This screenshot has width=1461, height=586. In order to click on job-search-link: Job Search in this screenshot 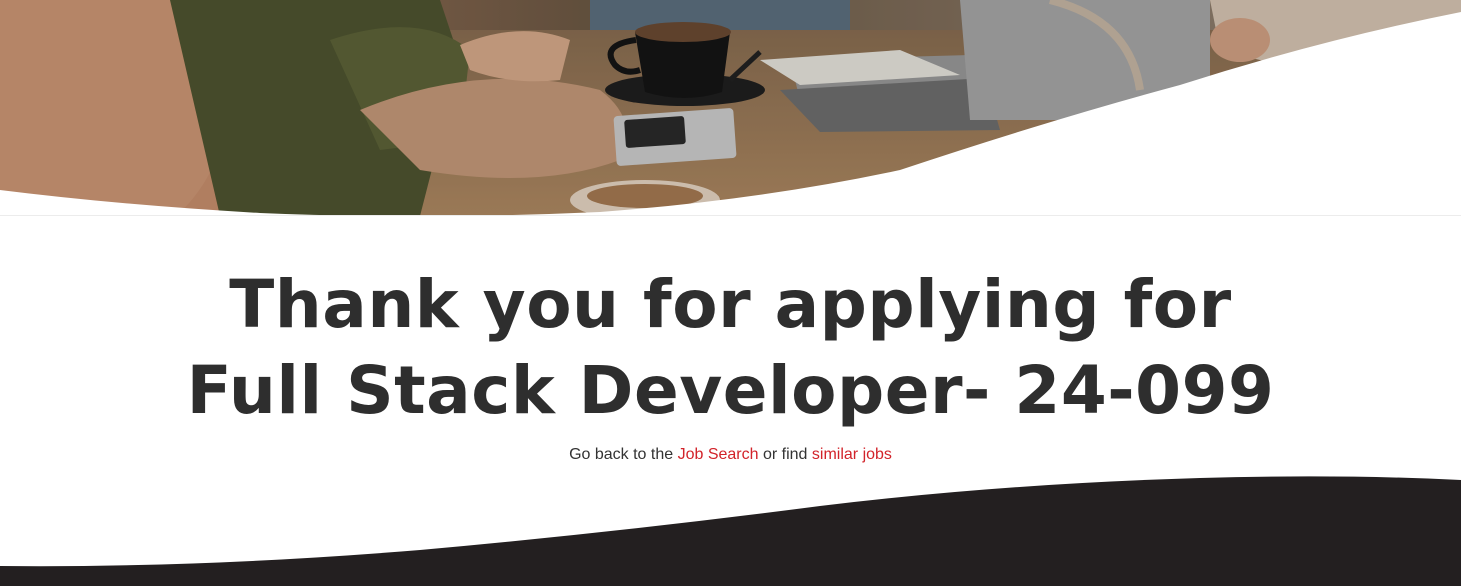, I will do `click(718, 454)`.